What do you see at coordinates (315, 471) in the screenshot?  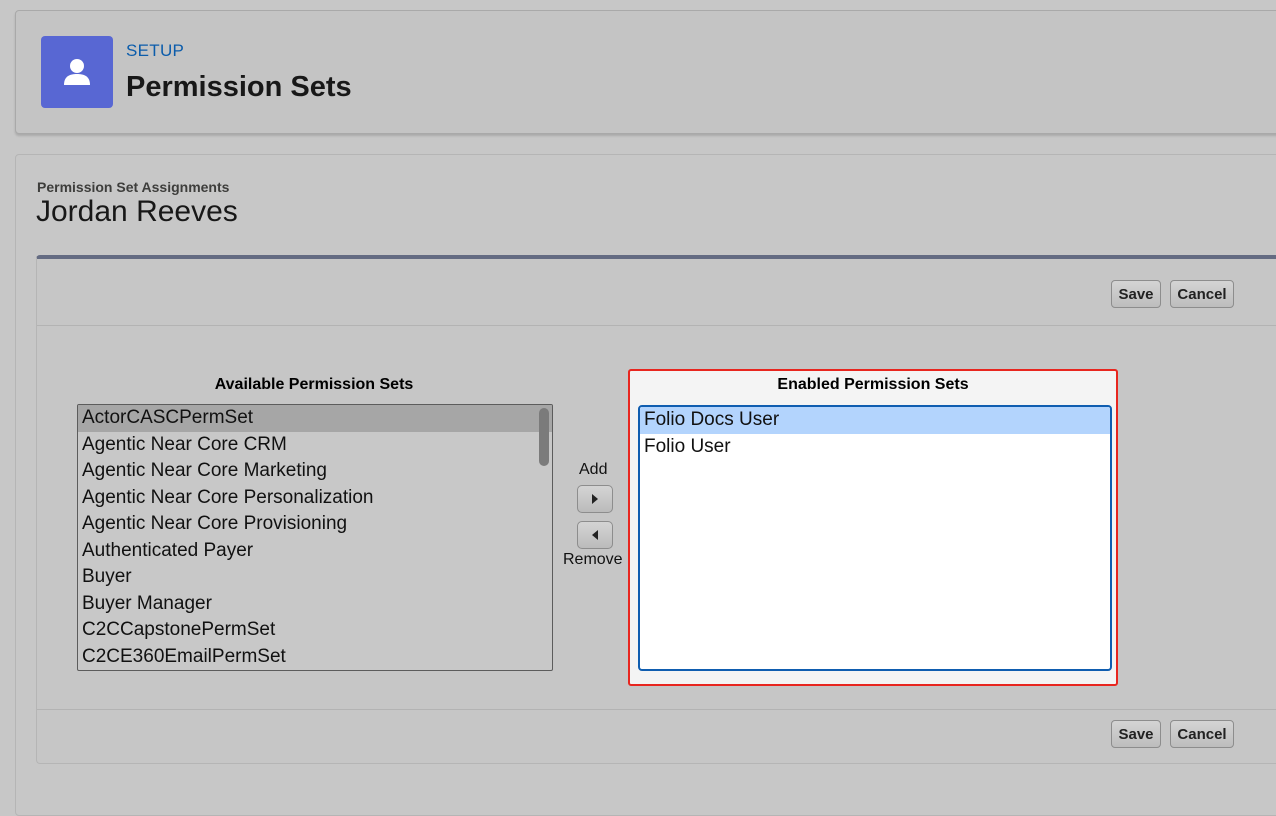 I see `list-item: Agentic Near Core Marketing` at bounding box center [315, 471].